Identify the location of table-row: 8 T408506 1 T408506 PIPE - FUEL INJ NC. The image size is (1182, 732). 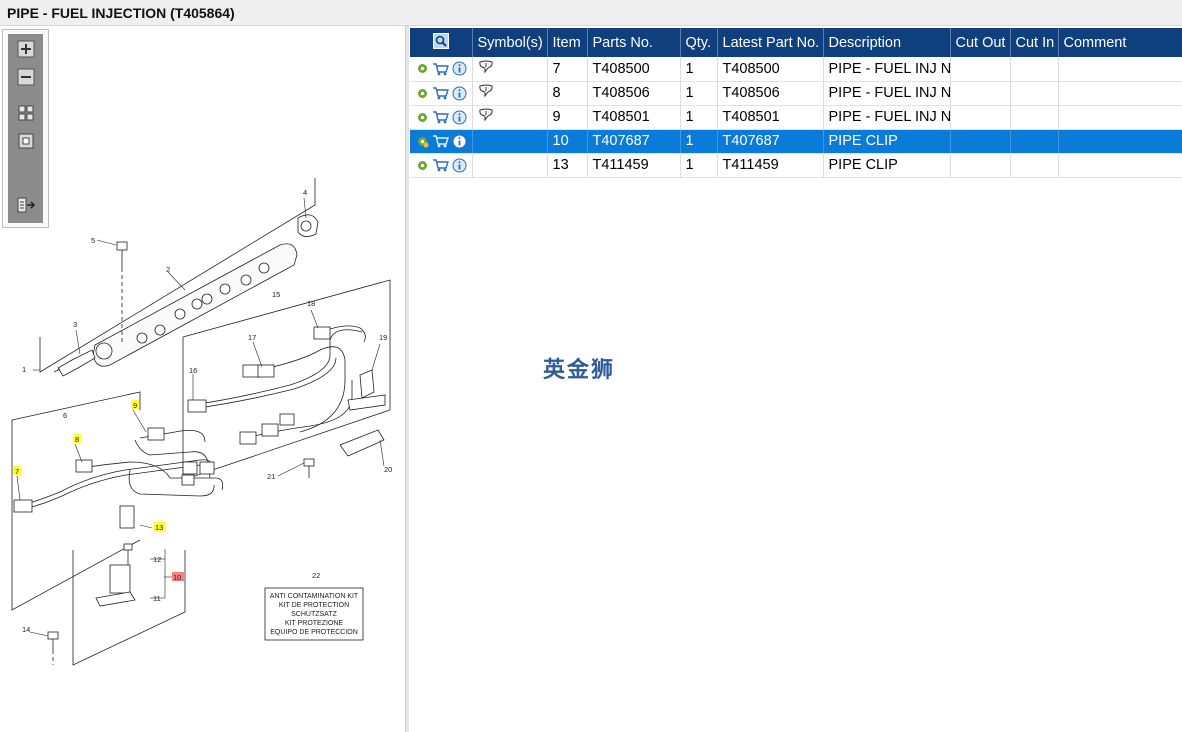
(796, 93).